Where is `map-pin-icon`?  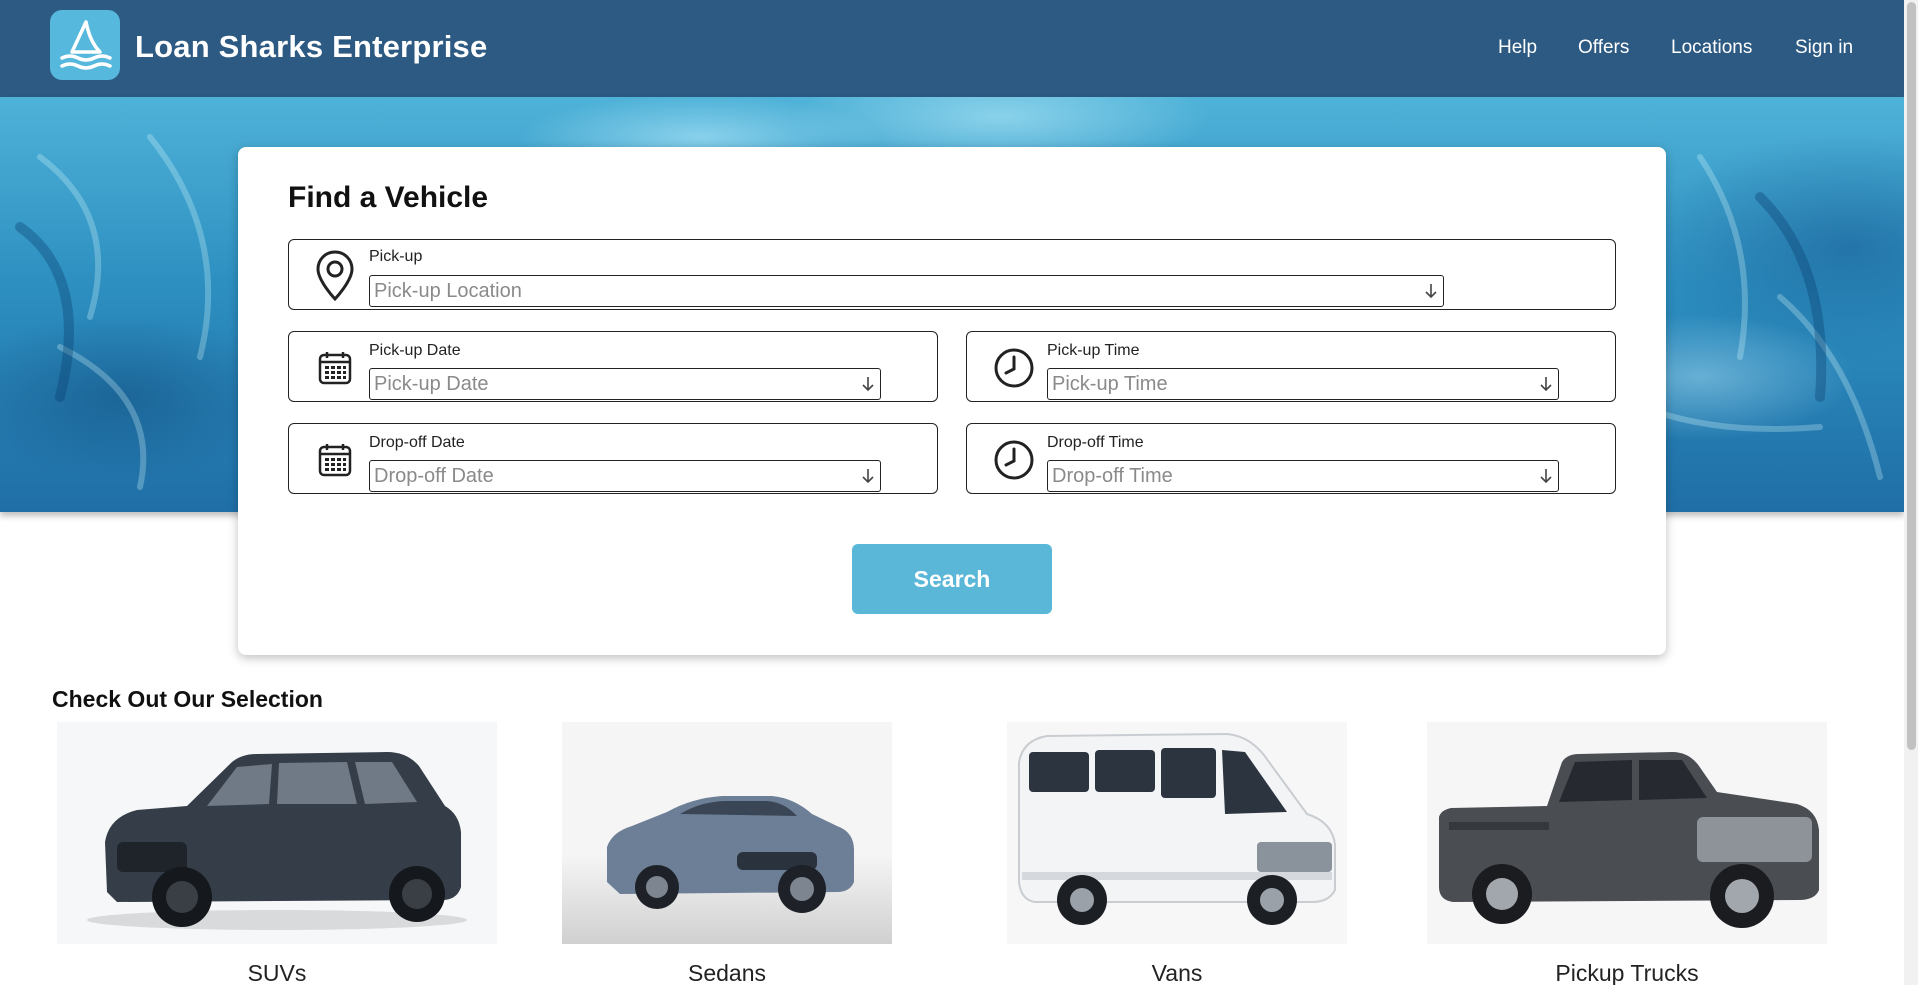 map-pin-icon is located at coordinates (335, 276).